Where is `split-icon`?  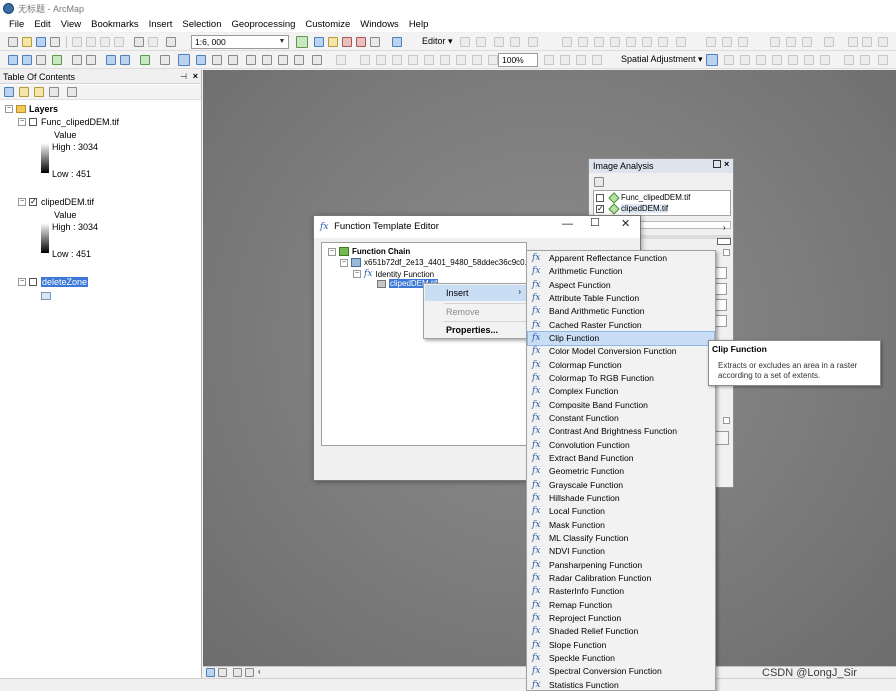
split-icon is located at coordinates (615, 42).